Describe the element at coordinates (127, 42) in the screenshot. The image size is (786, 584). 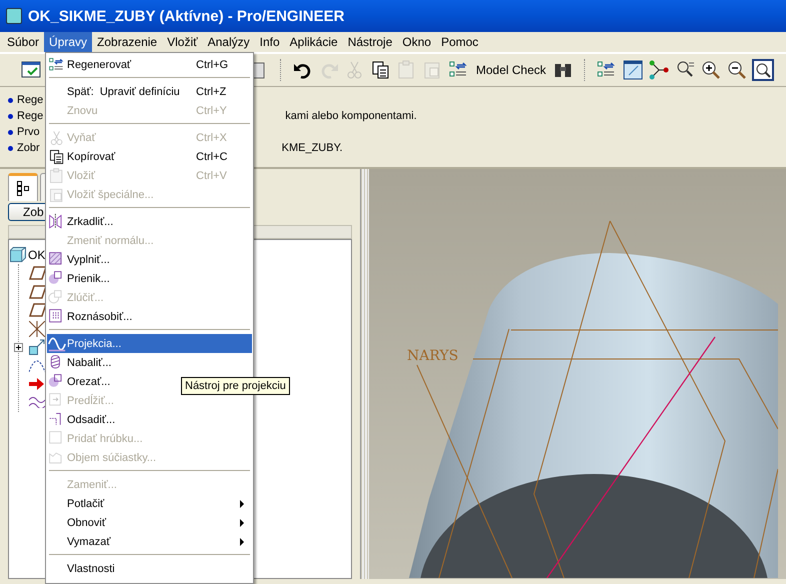
I see `menu-item: Zobrazenie` at that location.